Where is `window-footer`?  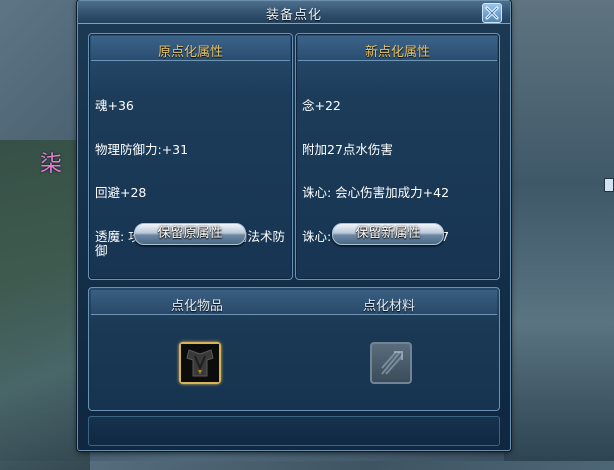 window-footer is located at coordinates (294, 431).